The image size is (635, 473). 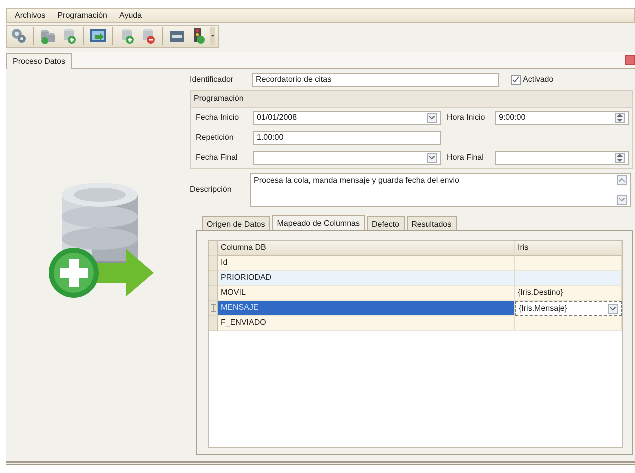 What do you see at coordinates (30, 16) in the screenshot?
I see `menu-item: Archivos` at bounding box center [30, 16].